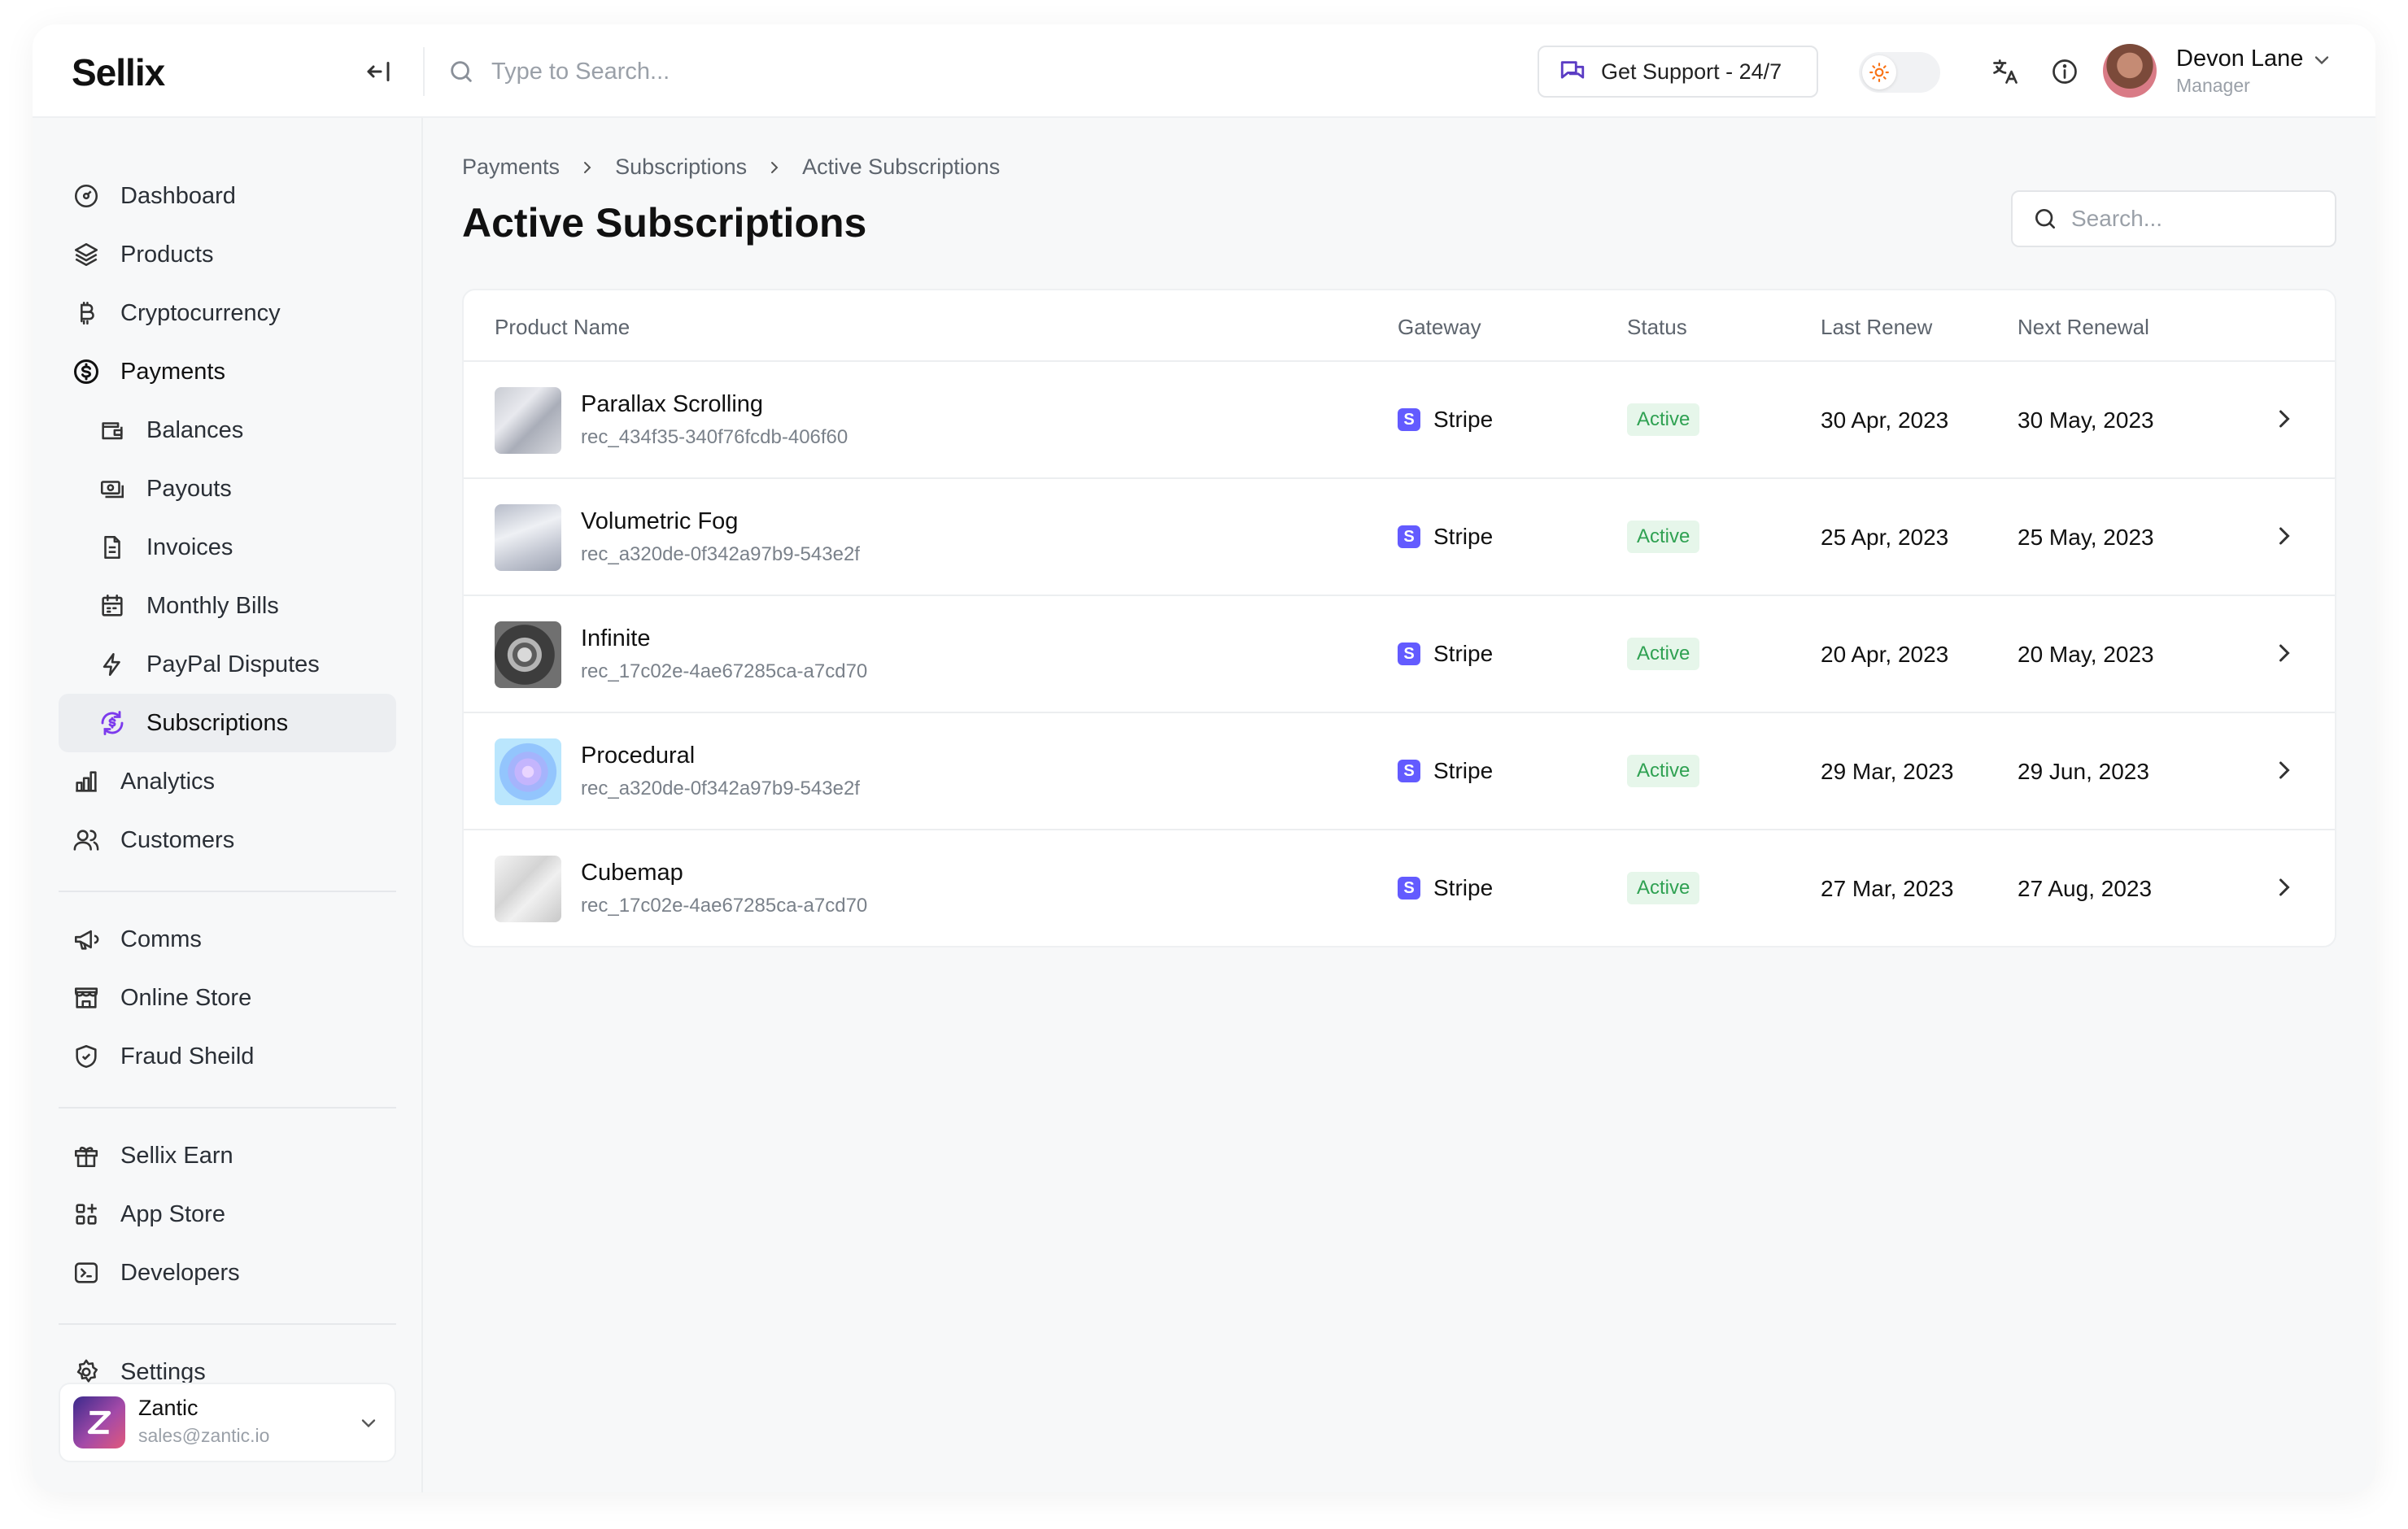  I want to click on user-avatar, so click(2130, 71).